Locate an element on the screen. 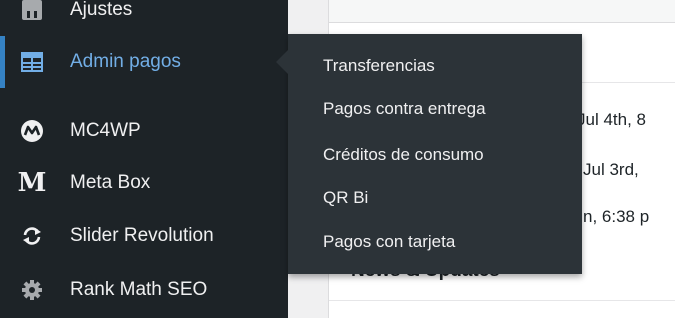  activity-date-2: Jul 3rd, is located at coordinates (611, 169).